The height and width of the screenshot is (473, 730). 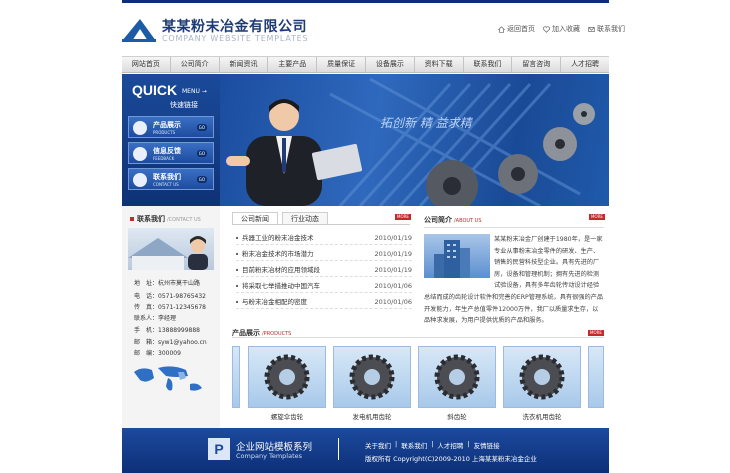 I want to click on about-more-button: MORE, so click(x=597, y=217).